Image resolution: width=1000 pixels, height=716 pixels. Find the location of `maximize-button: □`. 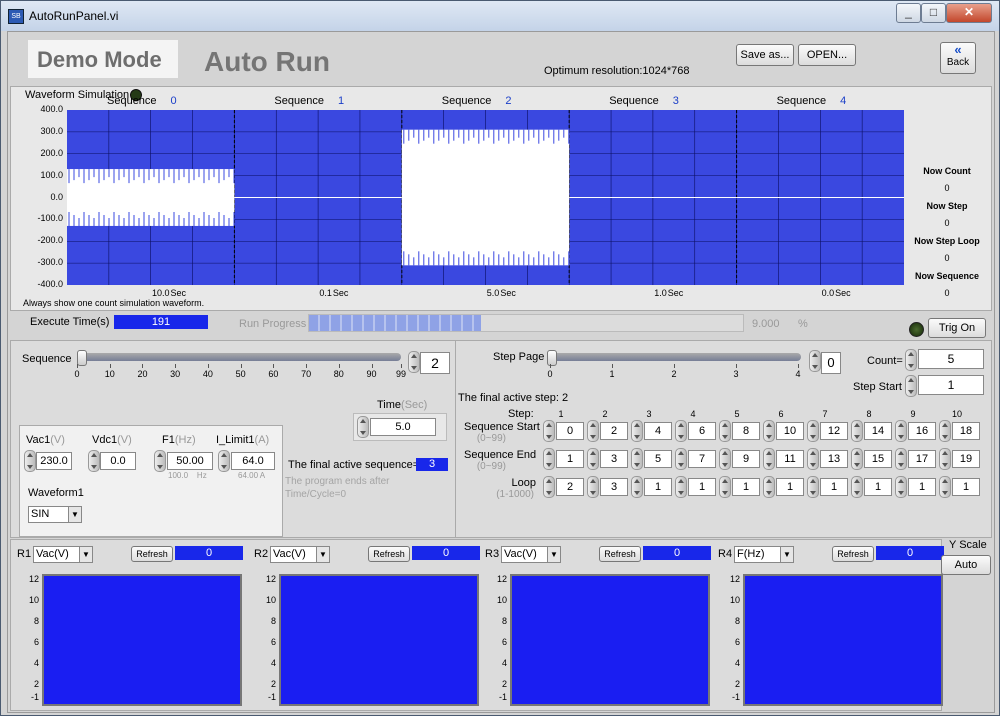

maximize-button: □ is located at coordinates (933, 13).